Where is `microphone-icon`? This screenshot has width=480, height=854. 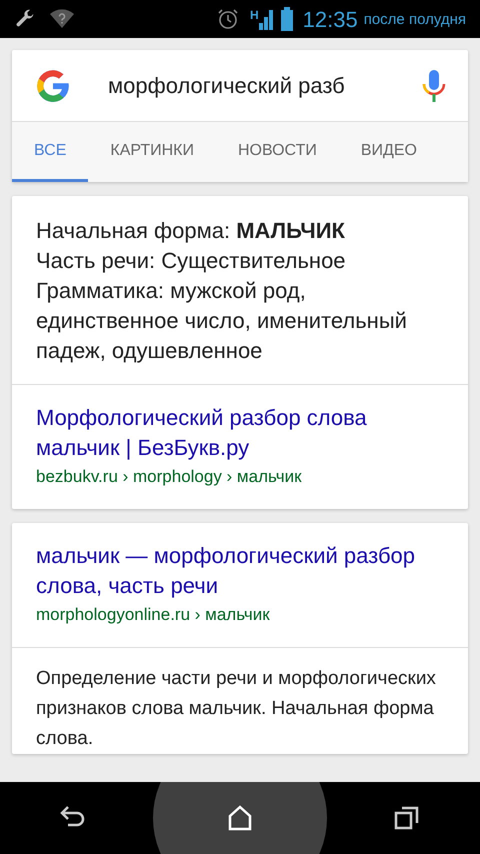
microphone-icon is located at coordinates (434, 86).